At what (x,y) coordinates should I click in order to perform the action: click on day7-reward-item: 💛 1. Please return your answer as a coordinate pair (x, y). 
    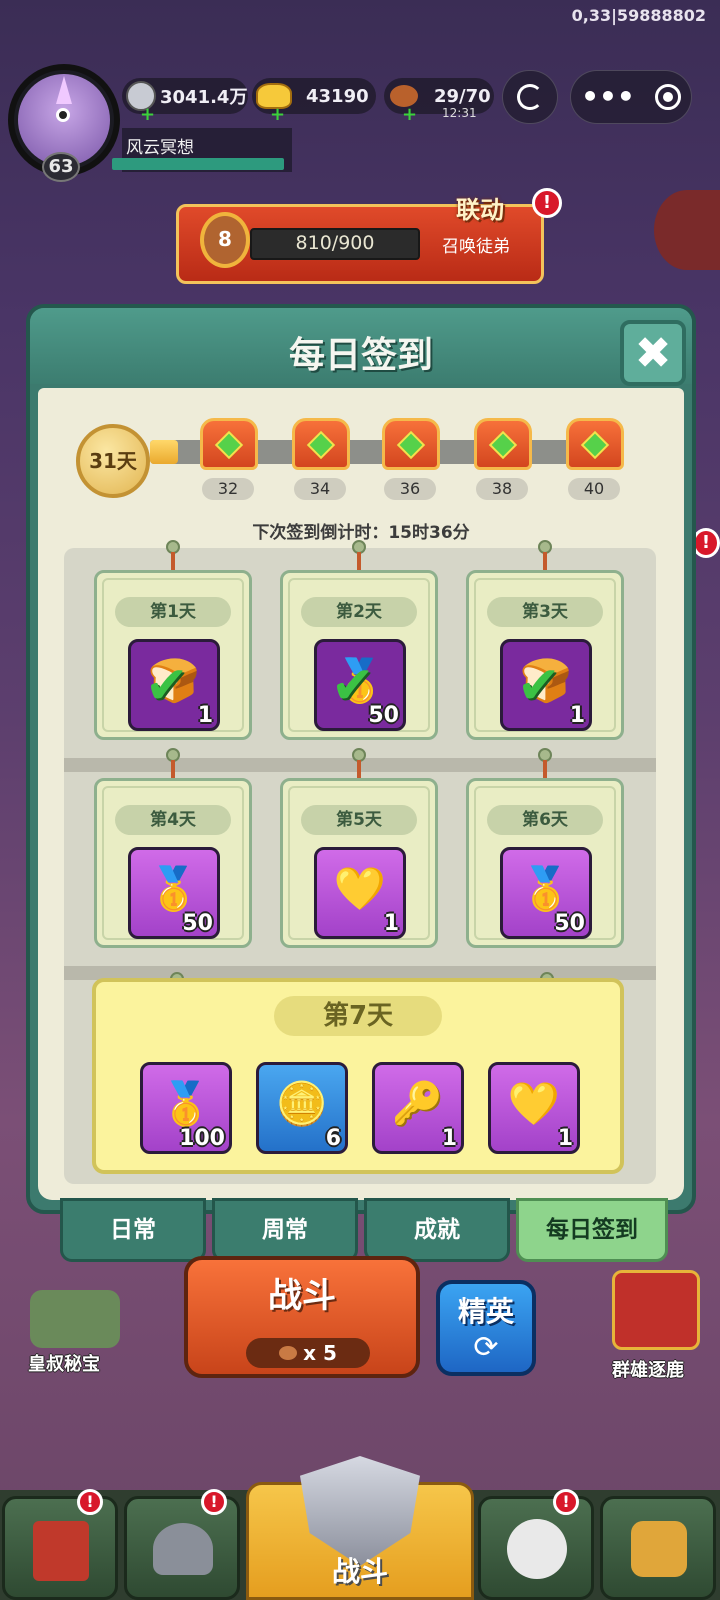
    Looking at the image, I should click on (534, 1108).